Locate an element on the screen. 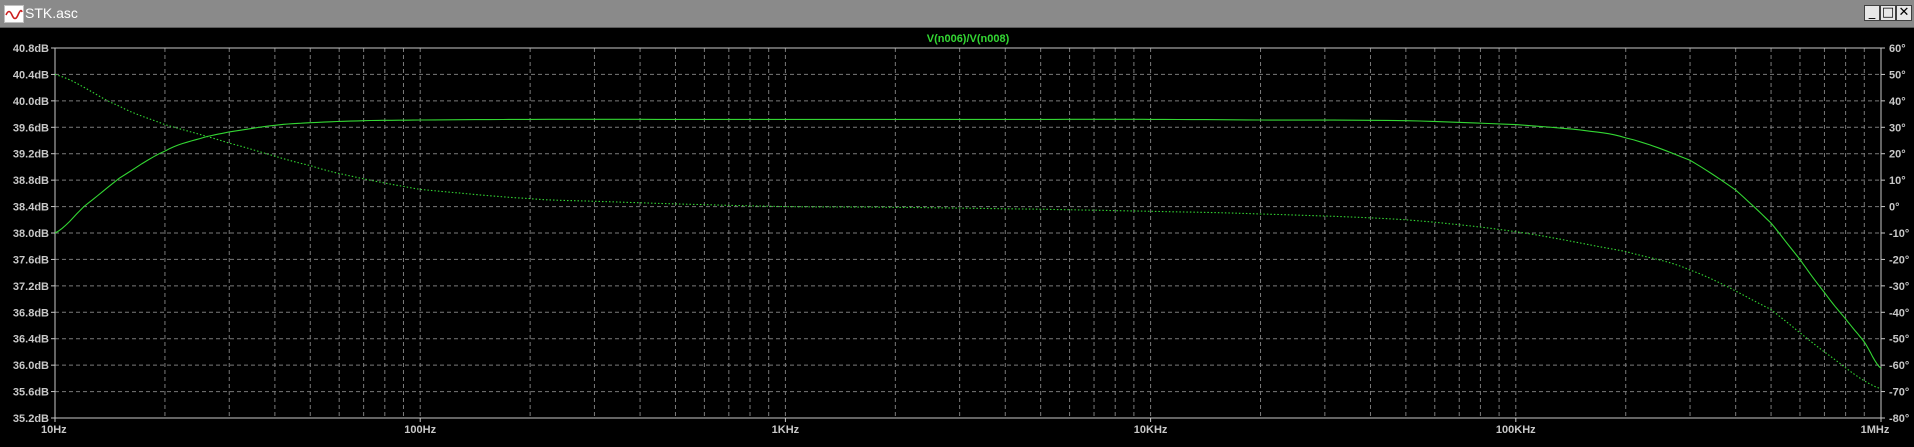  right-tick-label: 40° is located at coordinates (1897, 102).